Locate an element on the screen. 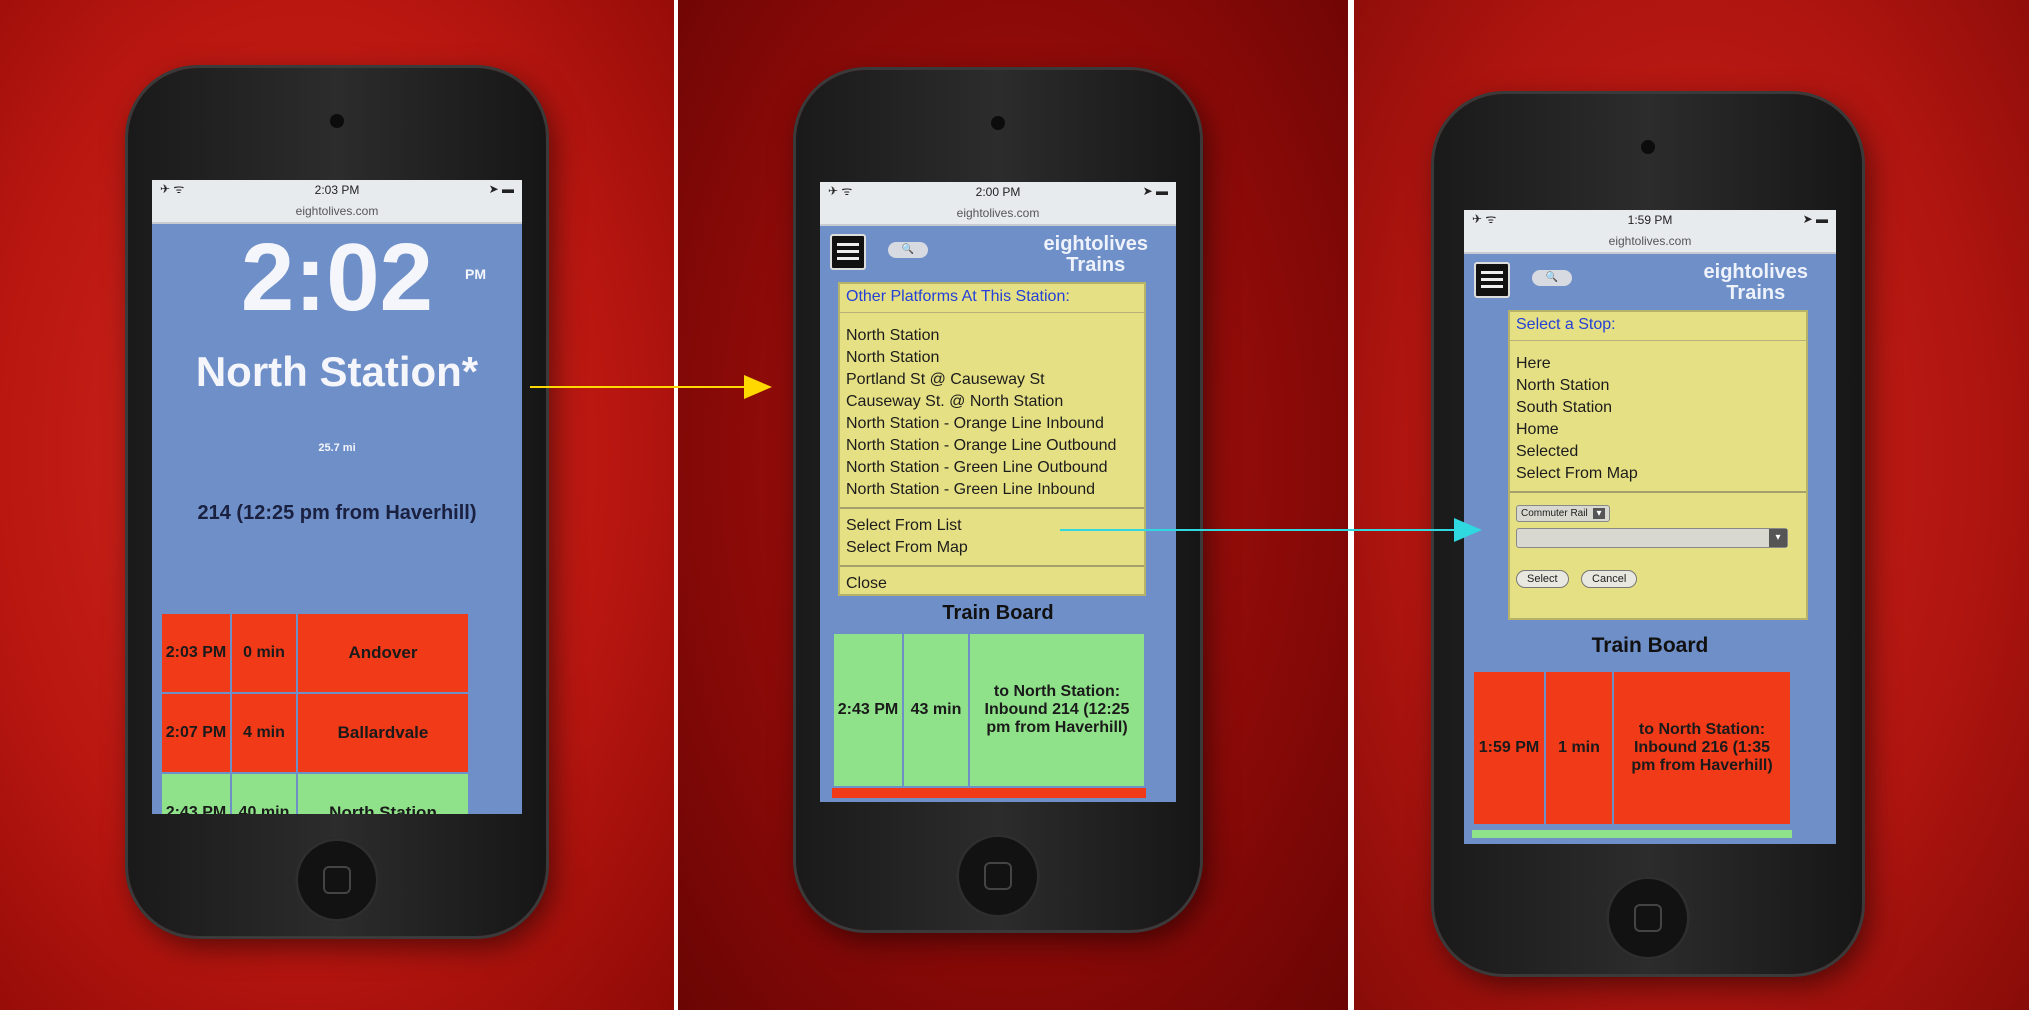 Image resolution: width=2029 pixels, height=1010 pixels. clock-ampm: PM is located at coordinates (475, 274).